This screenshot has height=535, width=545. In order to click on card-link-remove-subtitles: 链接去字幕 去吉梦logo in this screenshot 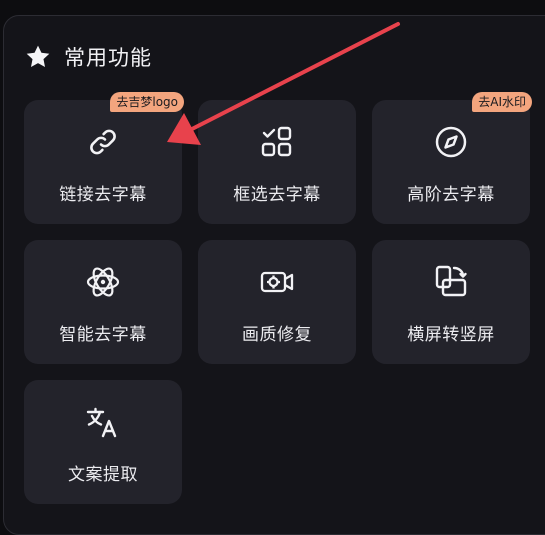, I will do `click(104, 158)`.